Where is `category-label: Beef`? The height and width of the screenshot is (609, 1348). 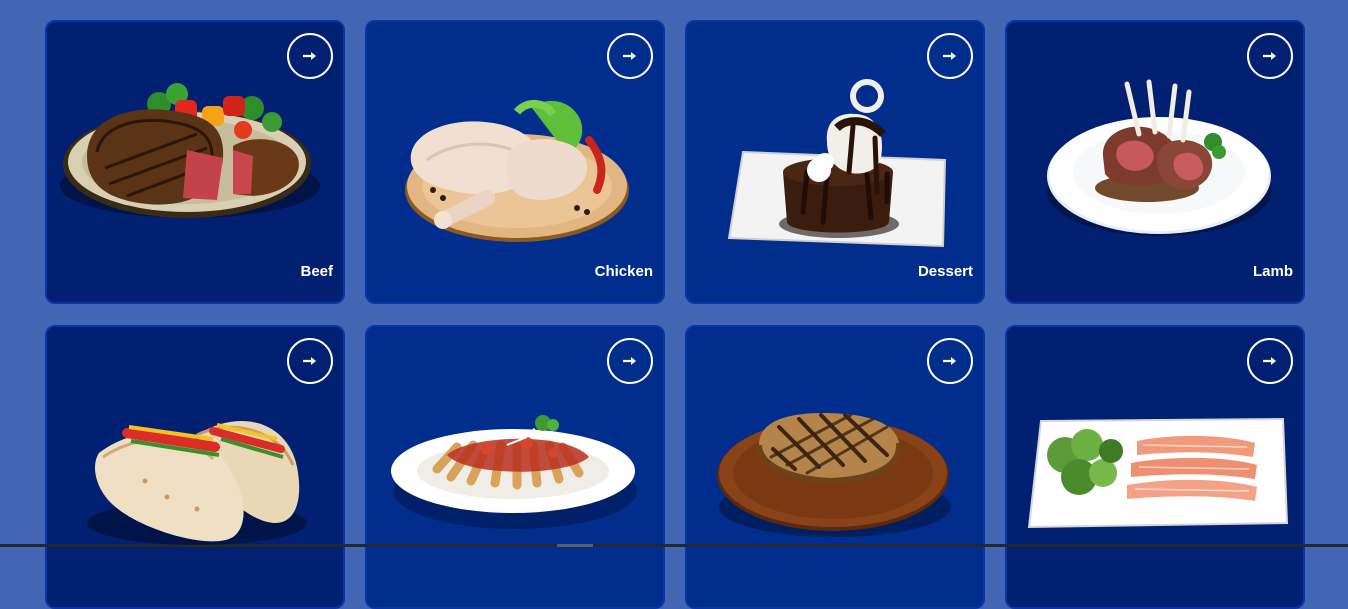 category-label: Beef is located at coordinates (316, 271).